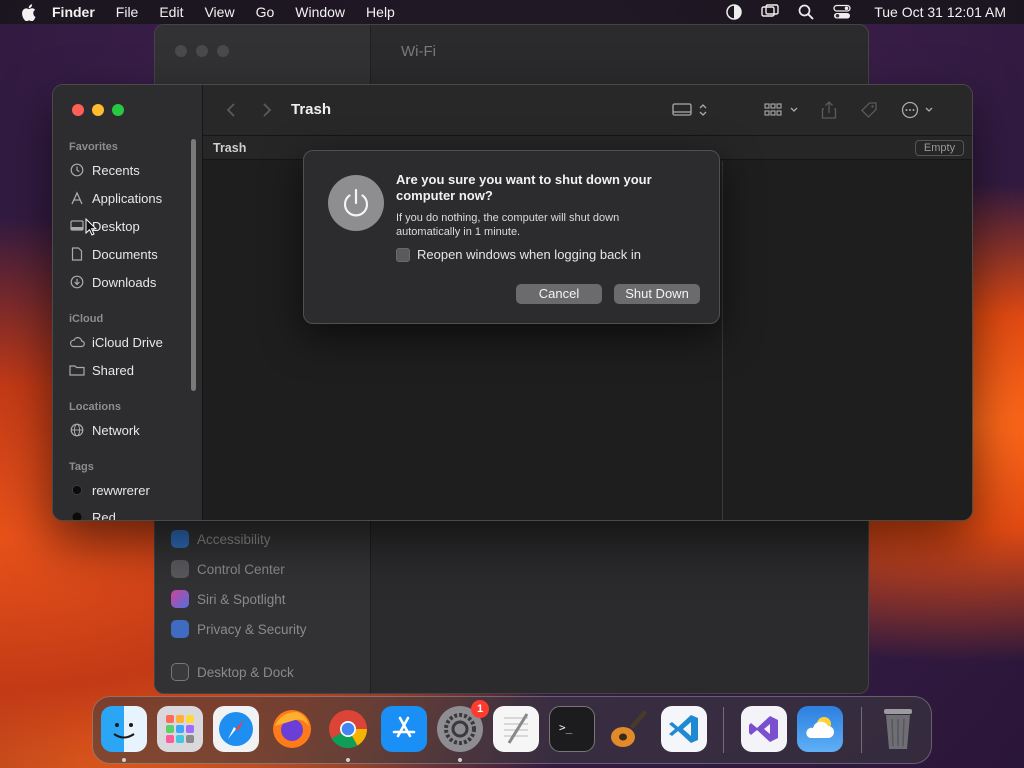  Describe the element at coordinates (559, 294) in the screenshot. I see `cancel-button: Cancel` at that location.